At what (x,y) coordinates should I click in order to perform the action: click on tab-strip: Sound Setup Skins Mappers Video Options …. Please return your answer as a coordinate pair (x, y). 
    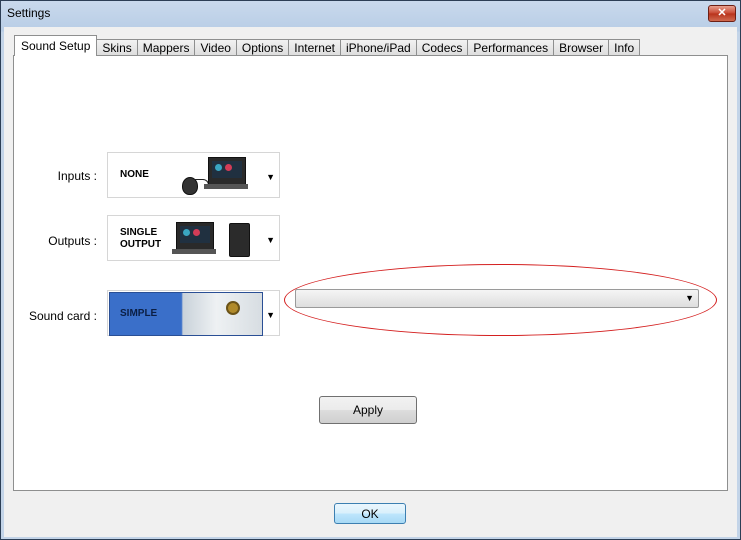
    Looking at the image, I should click on (327, 45).